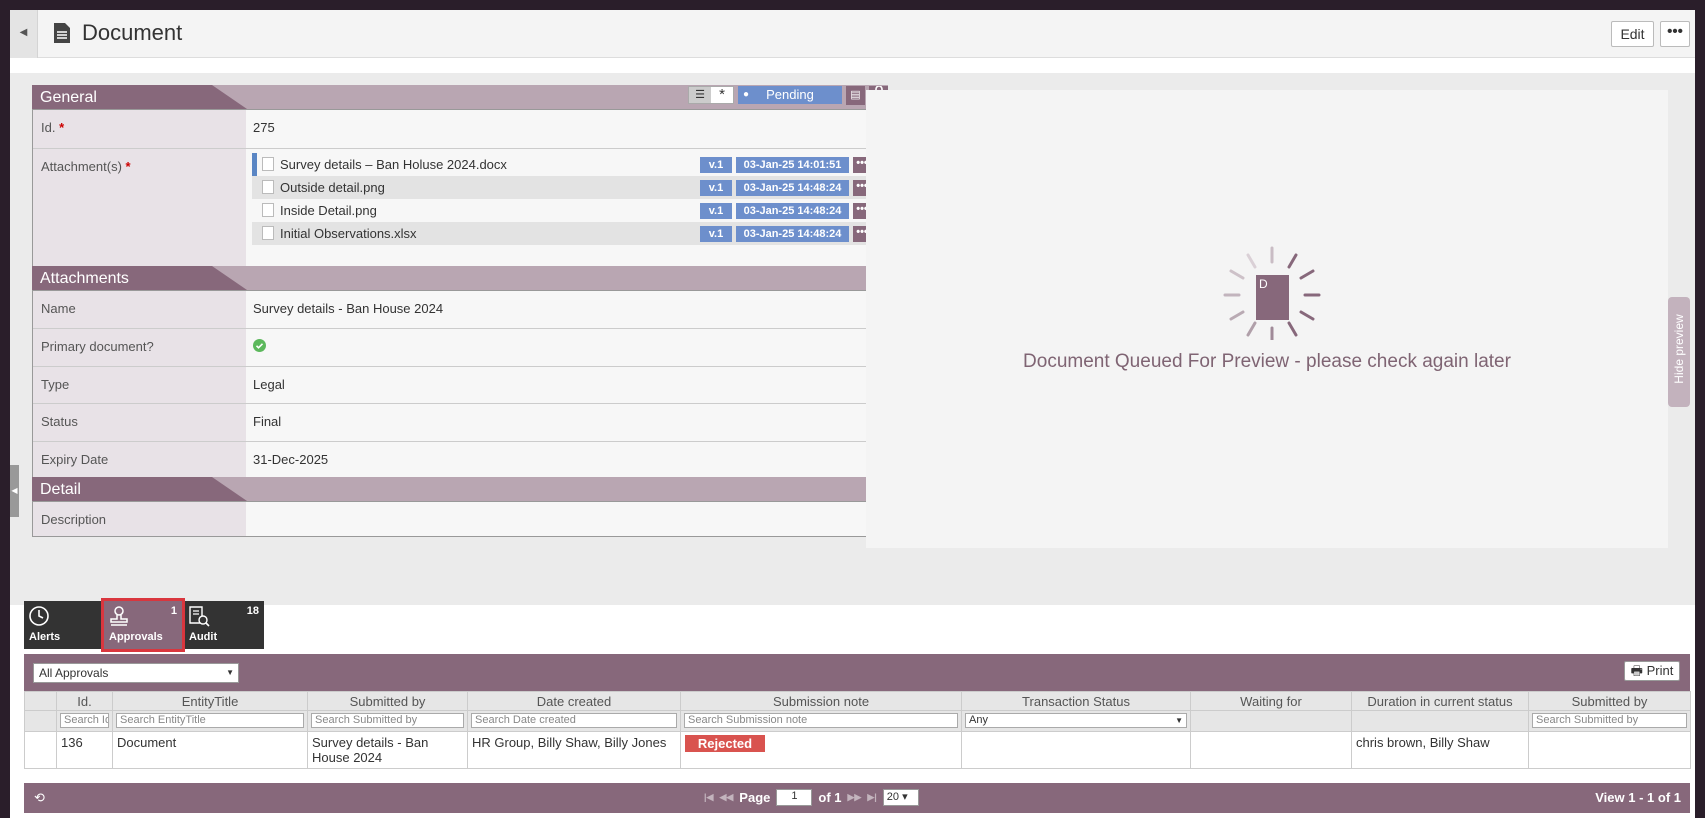  What do you see at coordinates (267, 421) in the screenshot?
I see `status-value: Final` at bounding box center [267, 421].